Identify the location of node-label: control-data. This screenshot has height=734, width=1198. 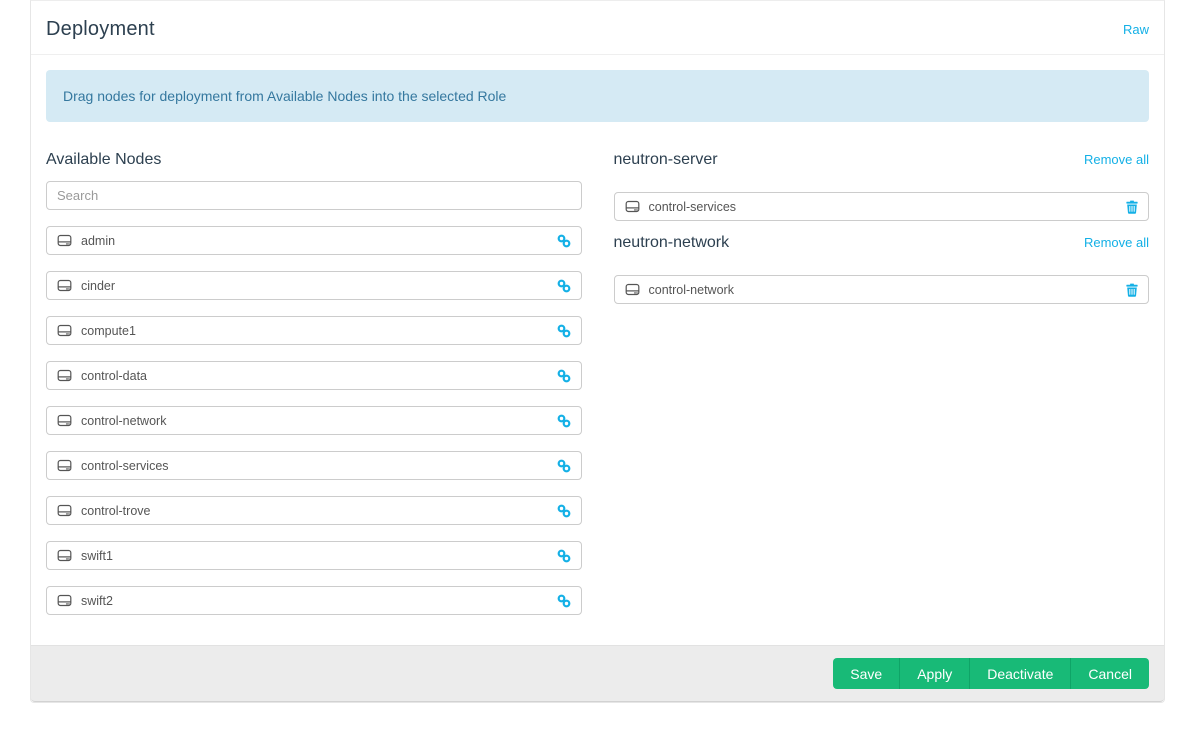
(114, 375).